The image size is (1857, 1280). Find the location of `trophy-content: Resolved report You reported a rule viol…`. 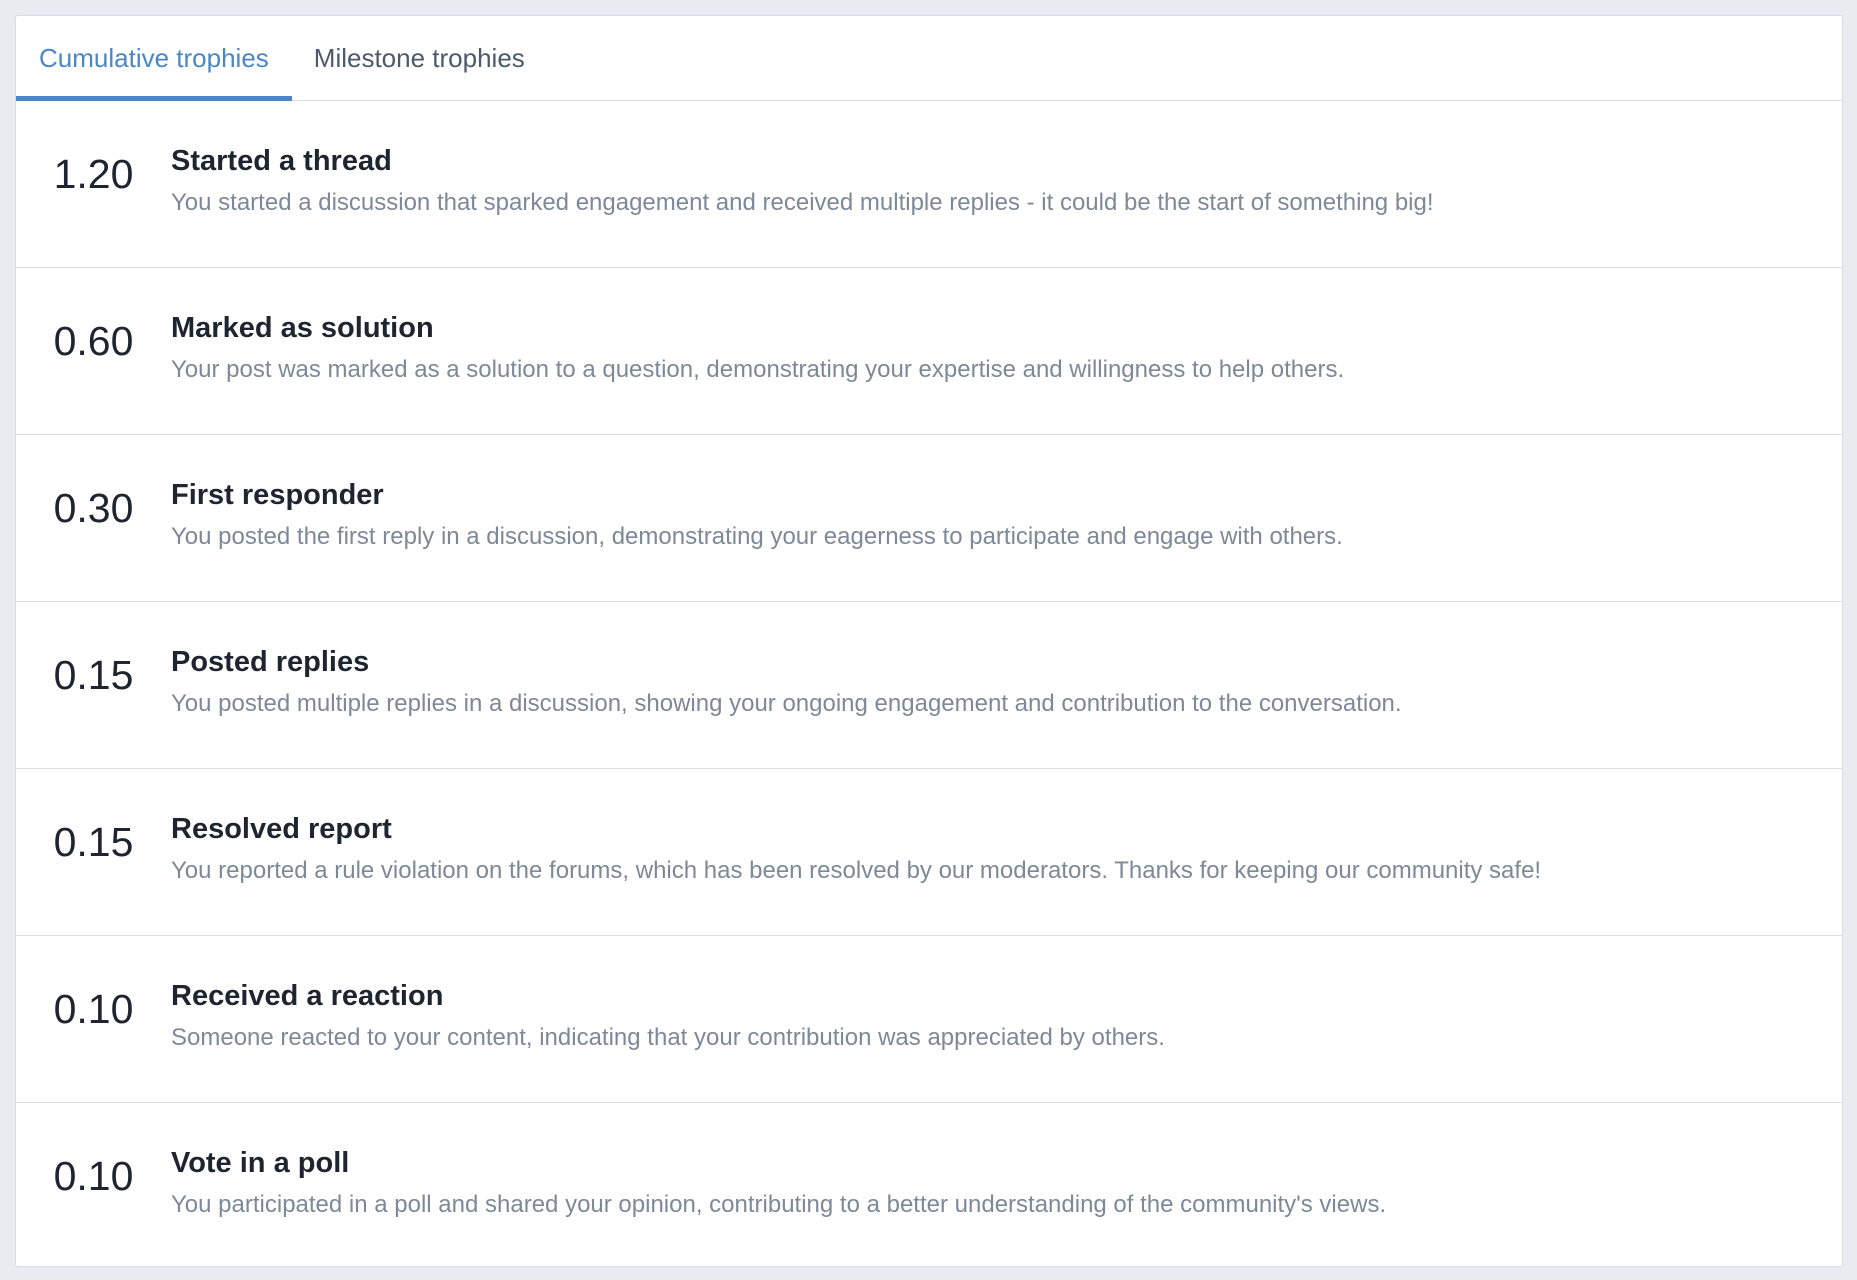

trophy-content: Resolved report You reported a rule viol… is located at coordinates (1006, 827).